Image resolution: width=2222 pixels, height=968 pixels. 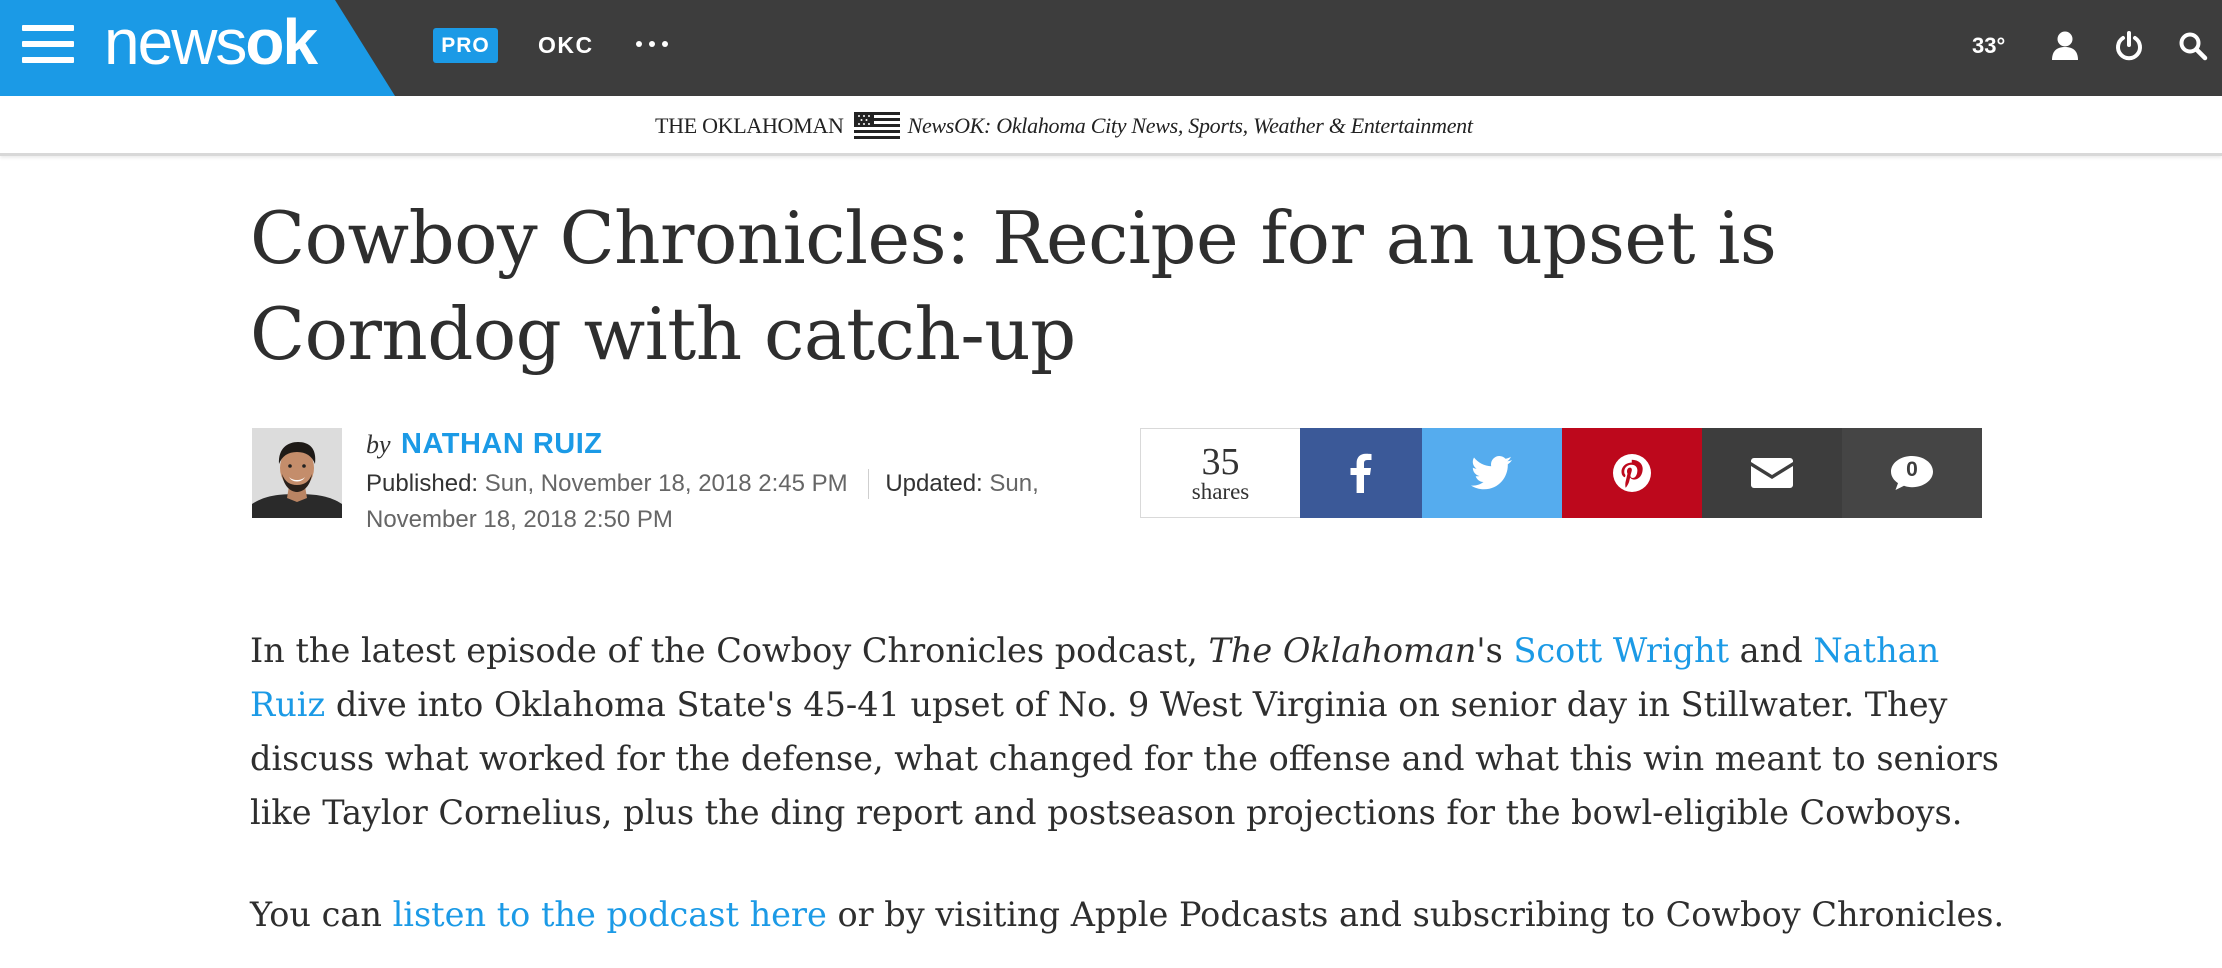 I want to click on more-dots-icon, so click(x=652, y=44).